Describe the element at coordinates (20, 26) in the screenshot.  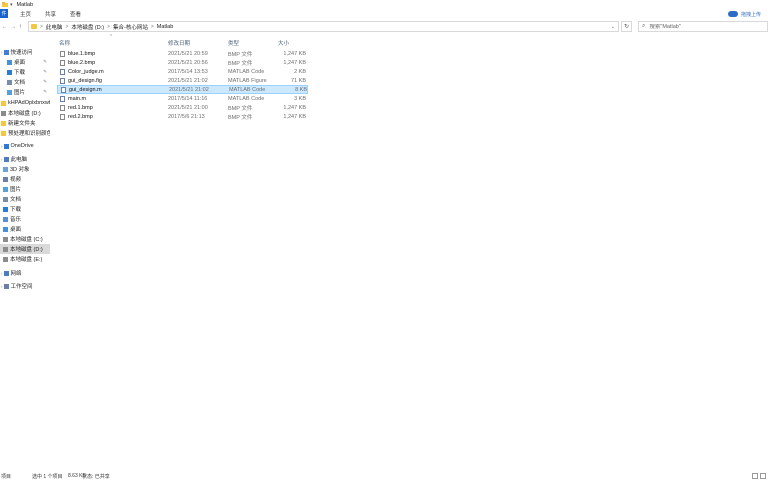
I see `up-button: ↑` at that location.